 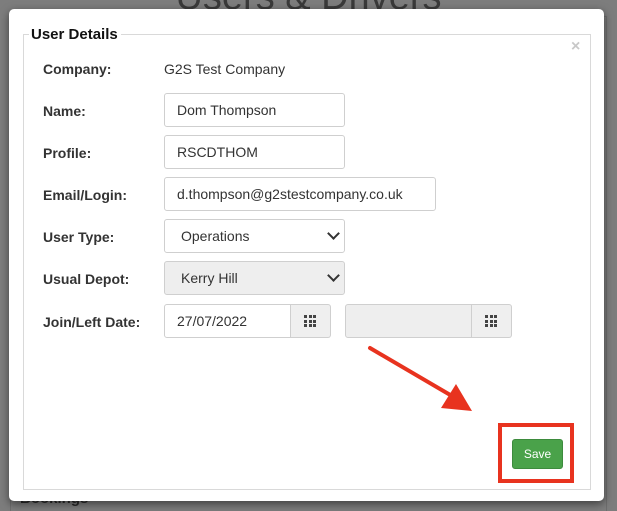 I want to click on name-input: Dom Thompson, so click(x=254, y=110).